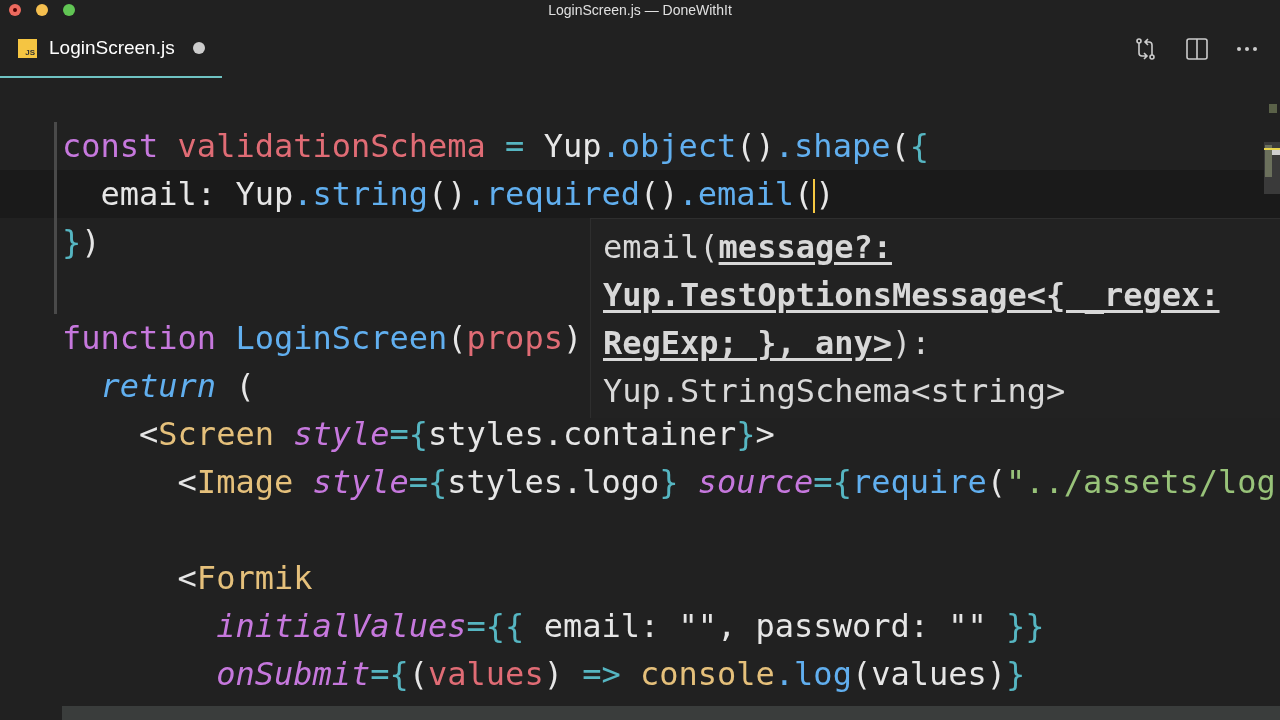  What do you see at coordinates (177, 386) in the screenshot?
I see `code-line: return (` at bounding box center [177, 386].